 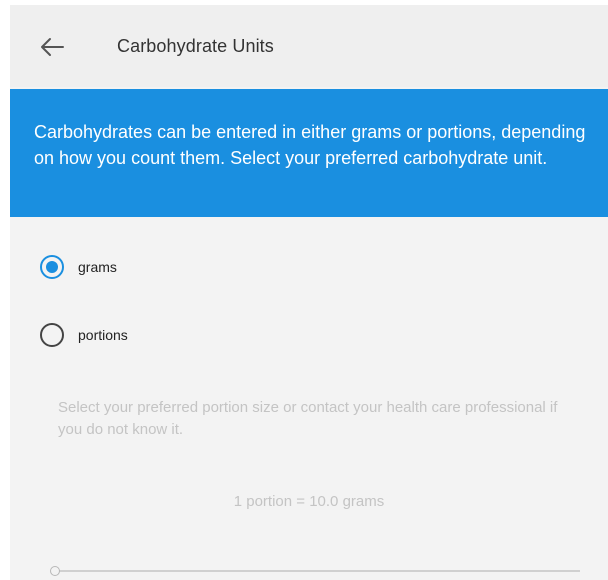 I want to click on slider-thumb, so click(x=55, y=571).